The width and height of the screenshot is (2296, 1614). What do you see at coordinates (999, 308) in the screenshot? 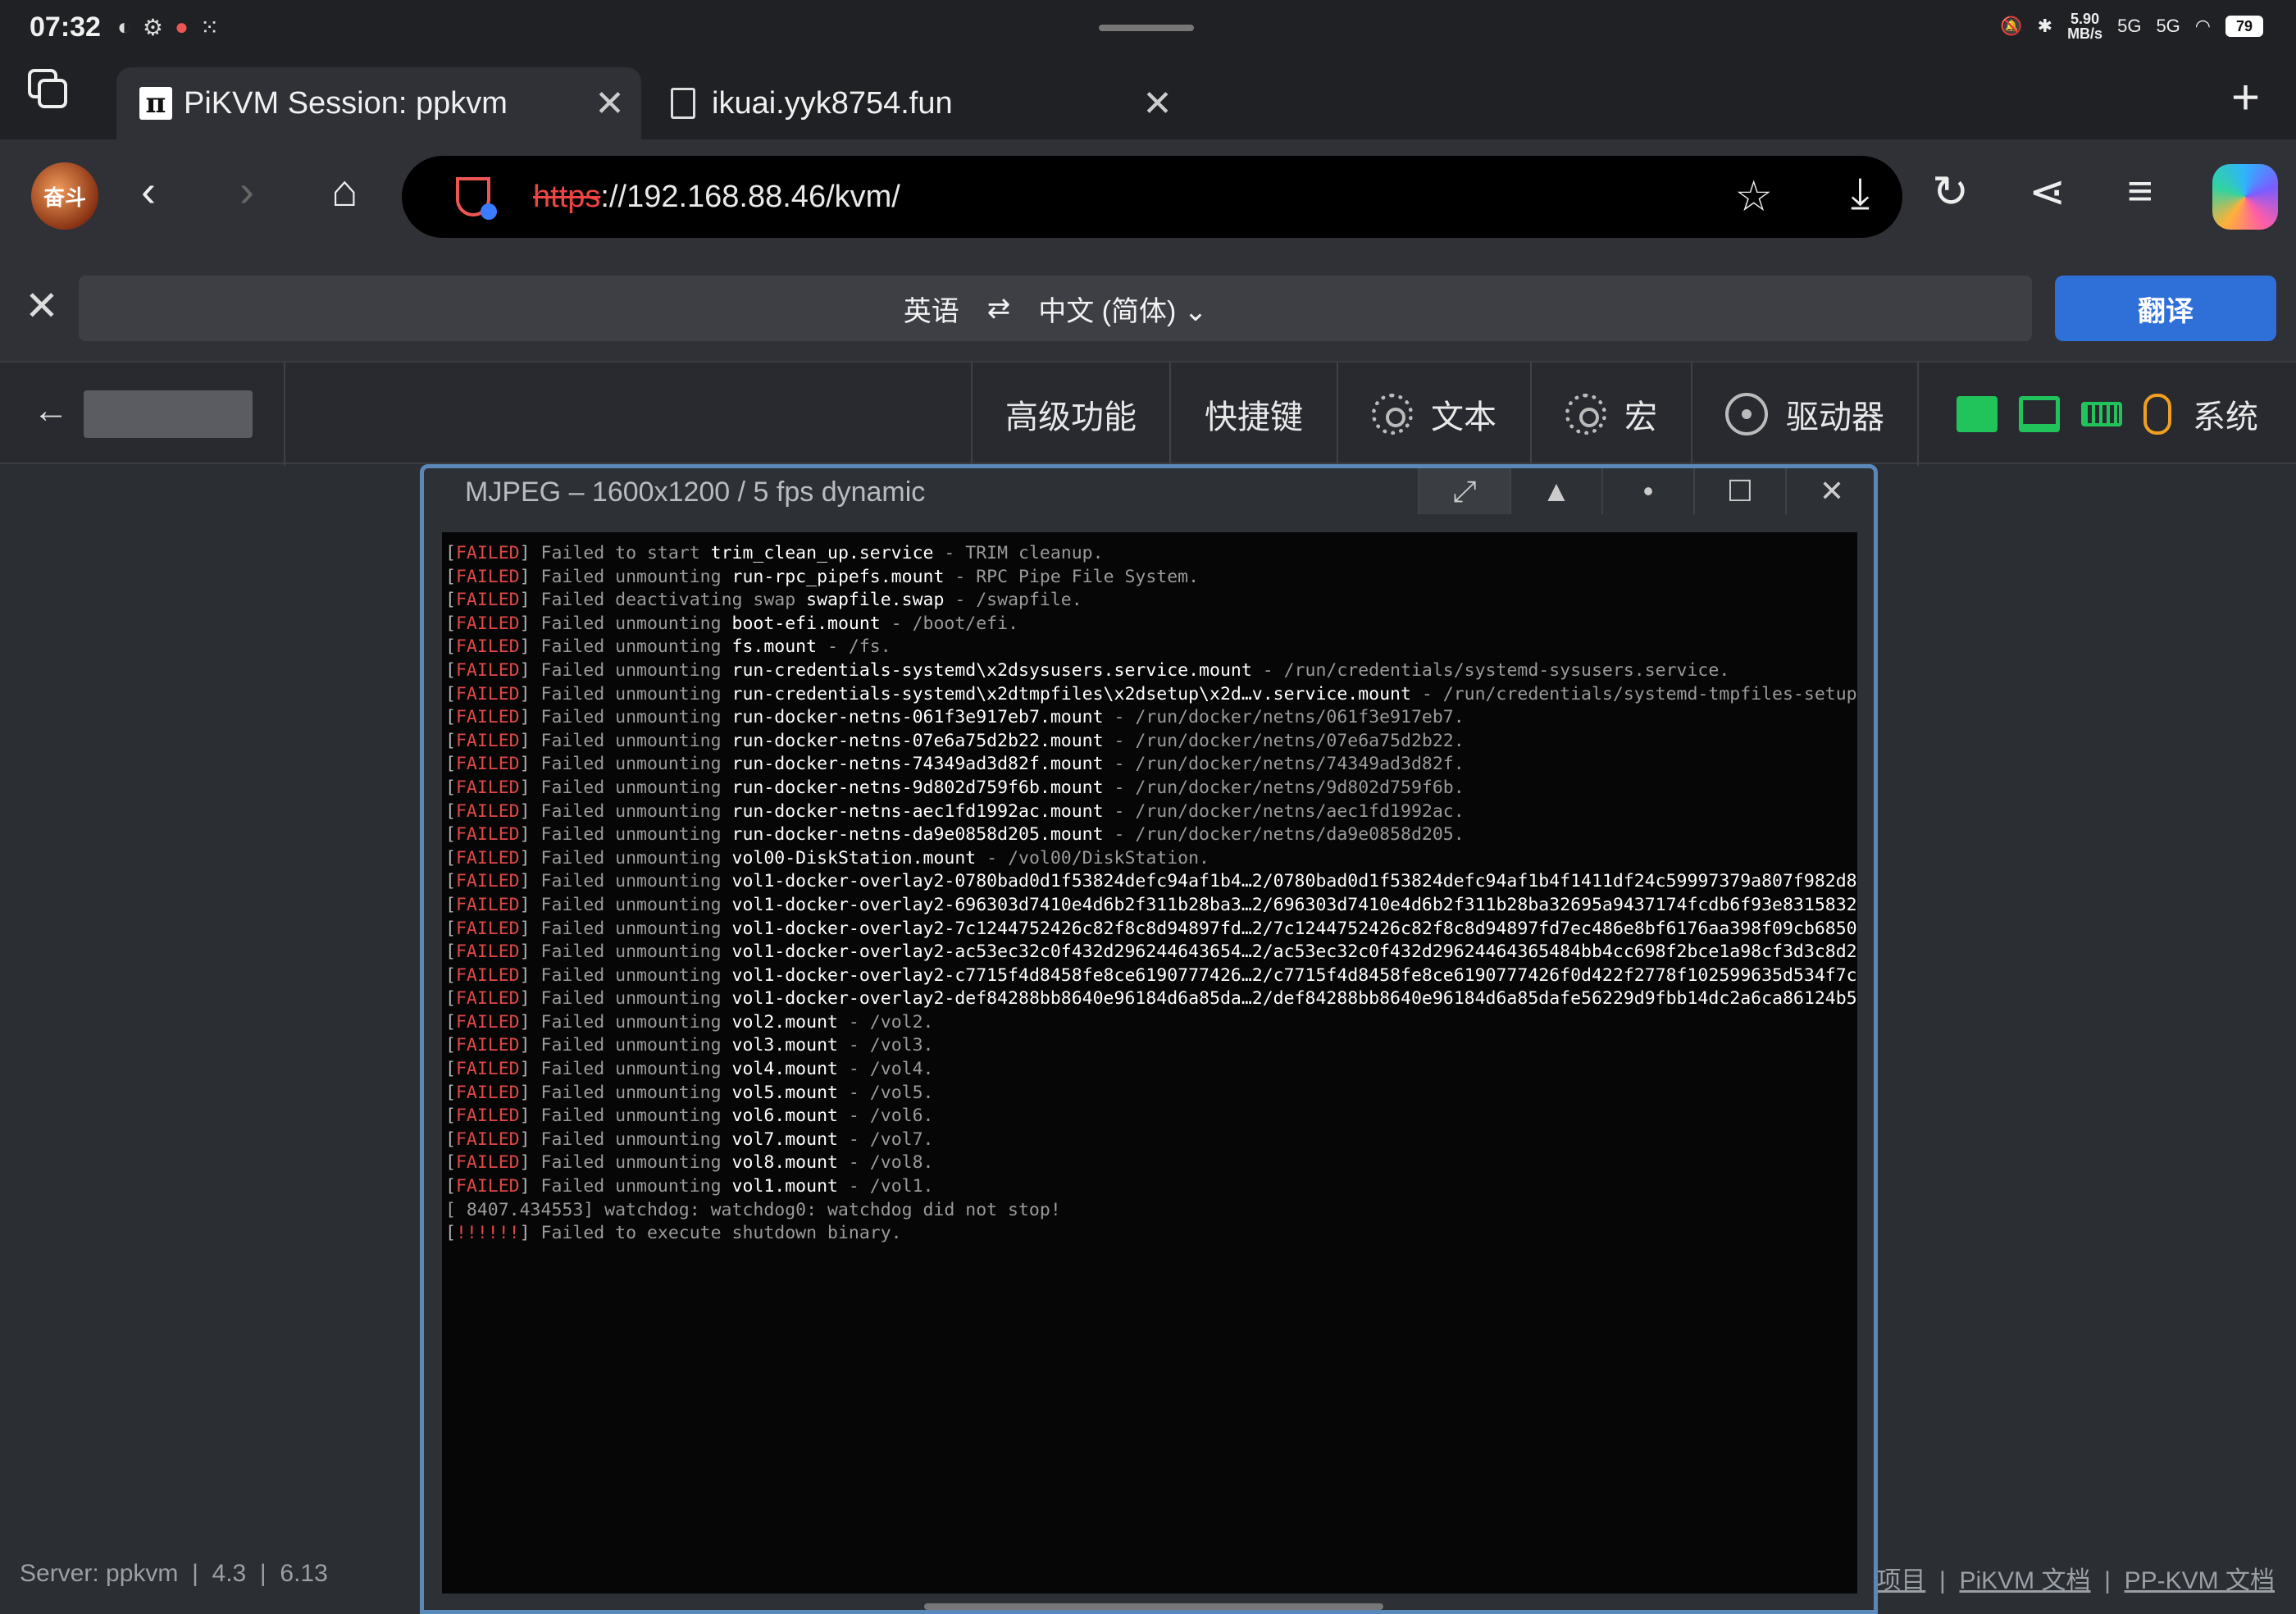
I see `swap-languages-icon: ⇄` at bounding box center [999, 308].